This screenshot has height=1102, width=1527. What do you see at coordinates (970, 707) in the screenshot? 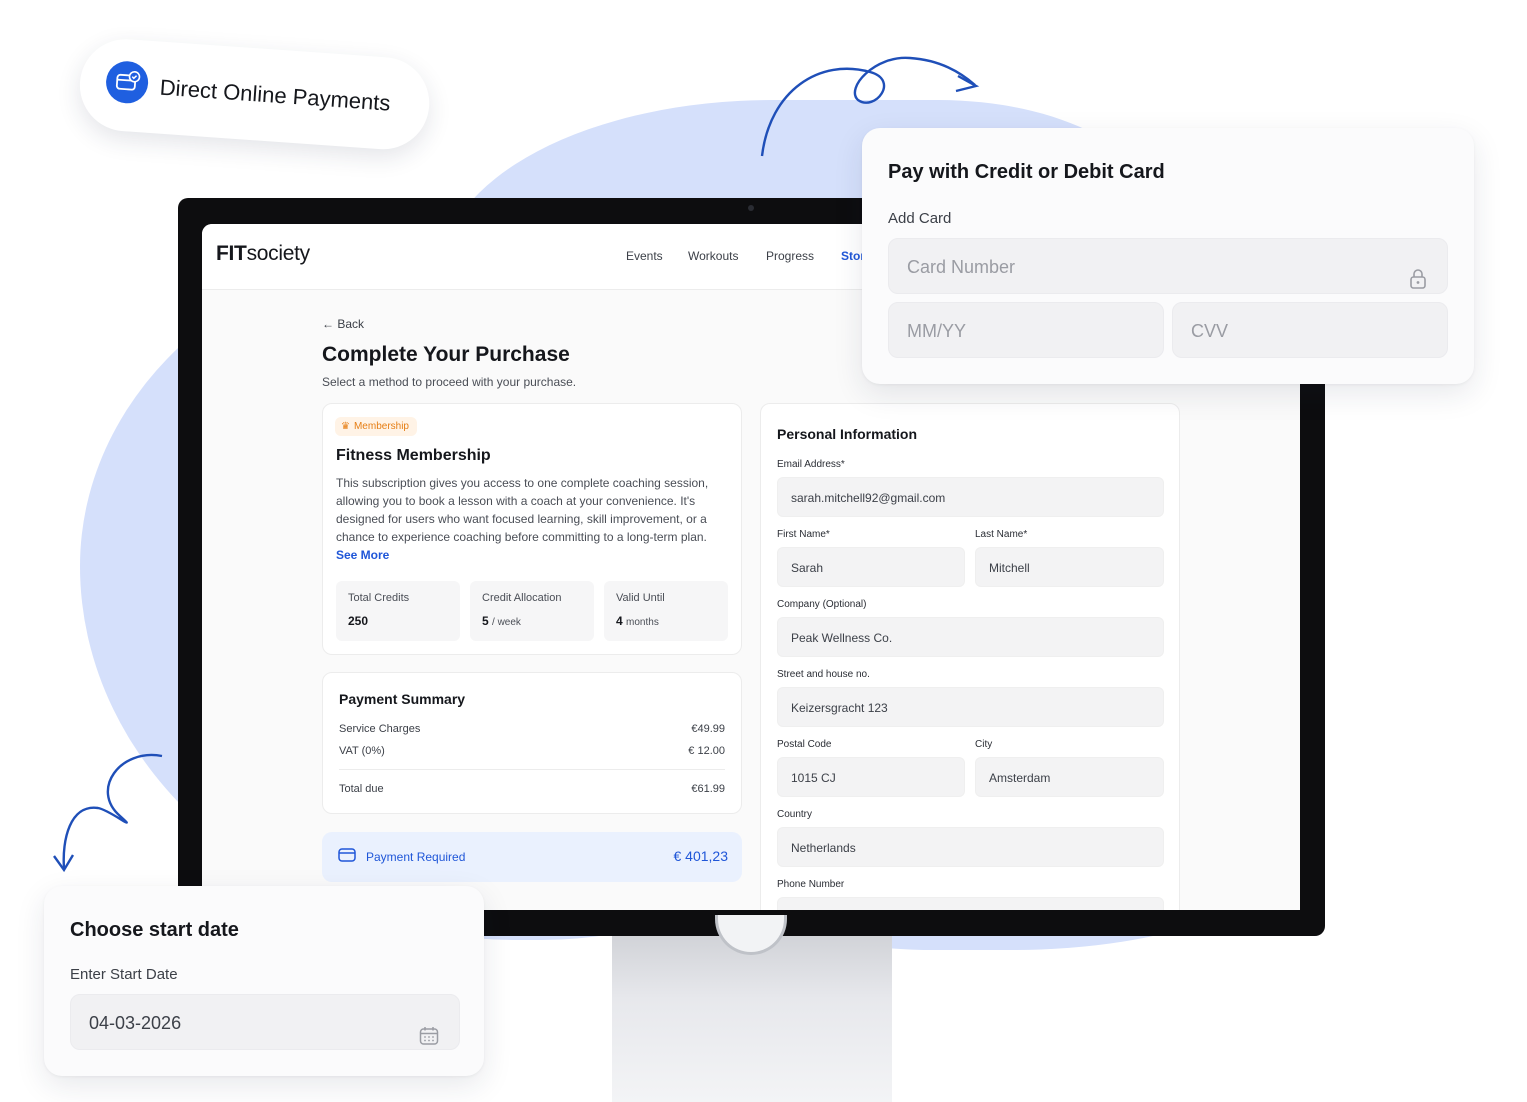
I see `street-field: Keizersgracht 123` at bounding box center [970, 707].